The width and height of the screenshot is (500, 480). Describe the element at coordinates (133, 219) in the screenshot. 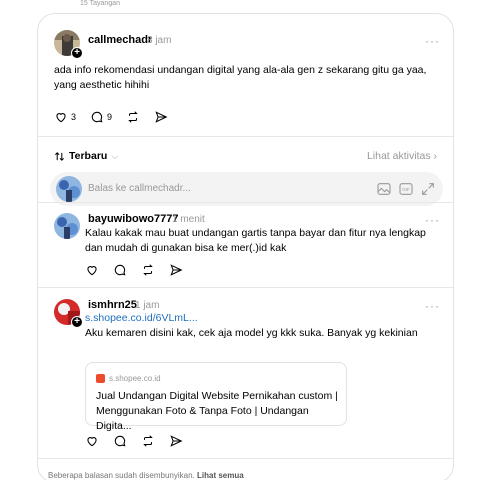

I see `reply-username: bayuwibowo7777` at that location.